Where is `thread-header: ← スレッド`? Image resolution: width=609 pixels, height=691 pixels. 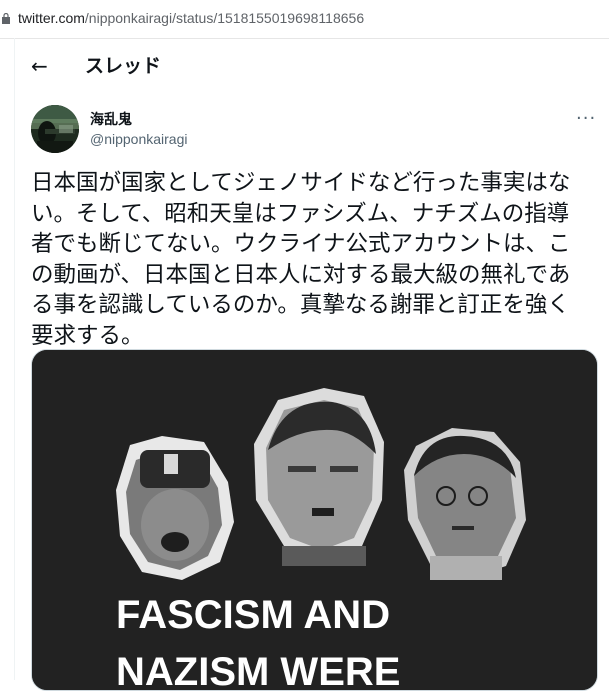 thread-header: ← スレッド is located at coordinates (312, 67).